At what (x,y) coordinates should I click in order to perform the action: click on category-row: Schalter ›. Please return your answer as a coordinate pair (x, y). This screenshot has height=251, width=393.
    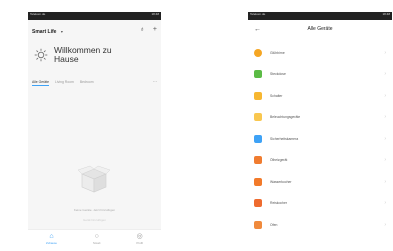
    Looking at the image, I should click on (320, 96).